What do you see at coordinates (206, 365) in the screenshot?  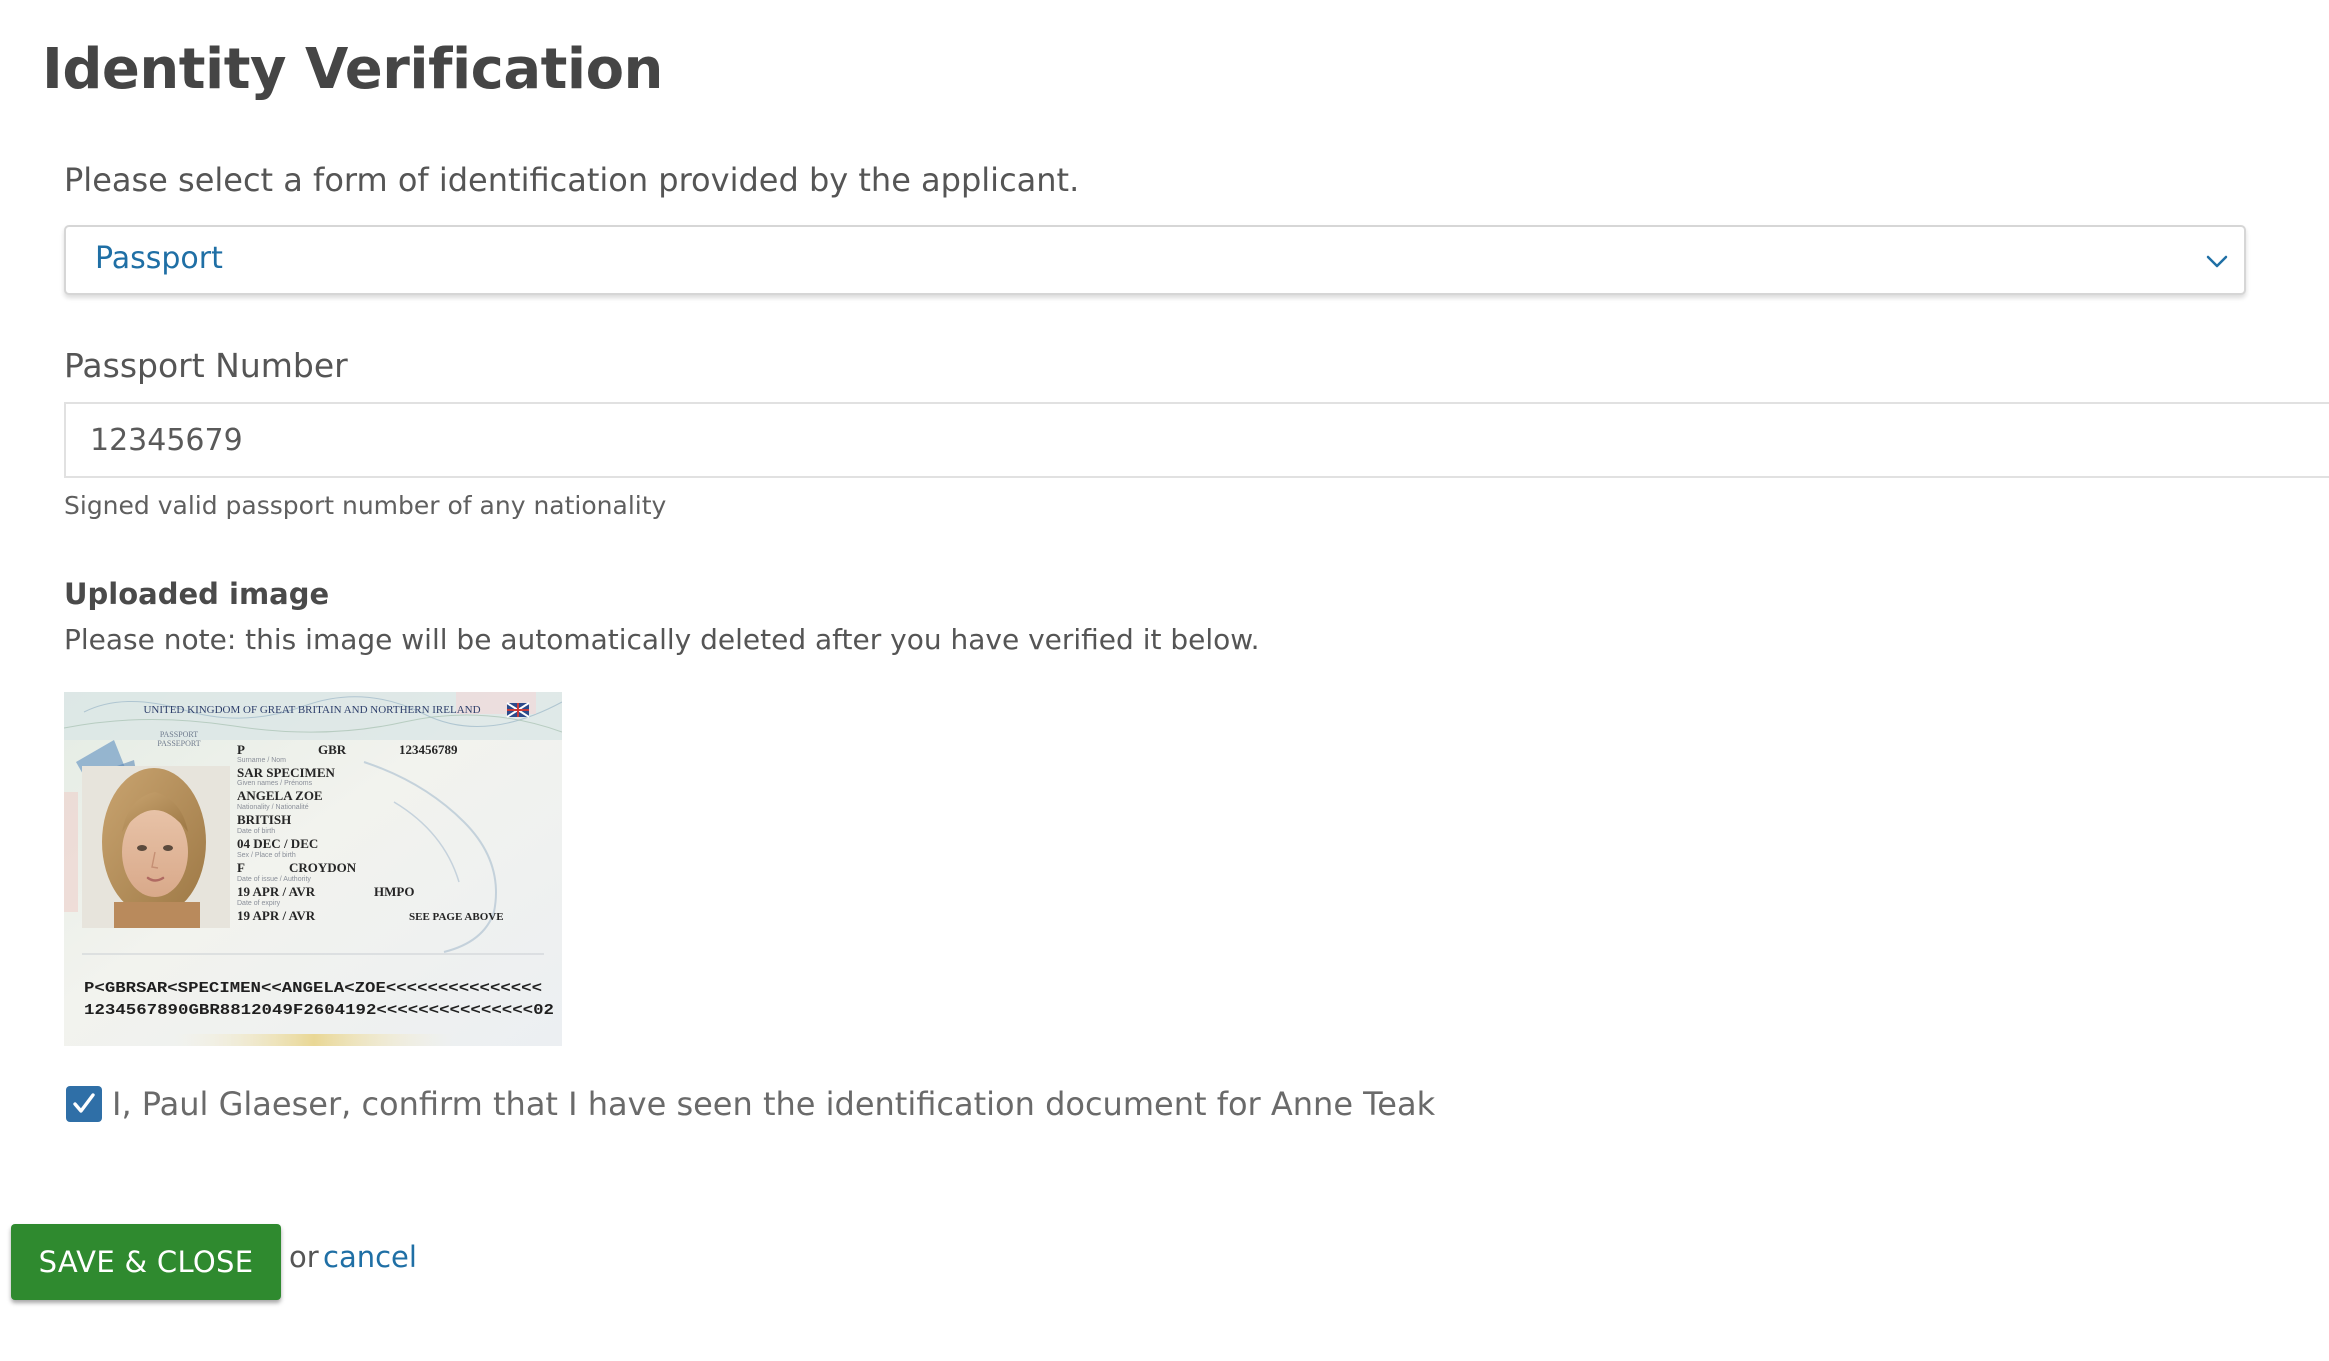 I see `passport-number-label: Passport Number` at bounding box center [206, 365].